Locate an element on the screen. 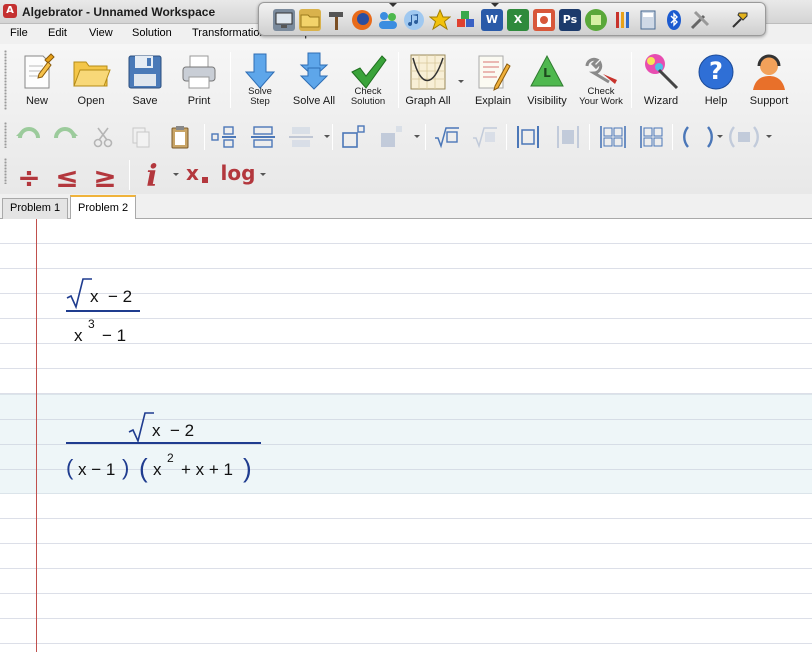 The height and width of the screenshot is (652, 812). monitor-icon is located at coordinates (284, 20).